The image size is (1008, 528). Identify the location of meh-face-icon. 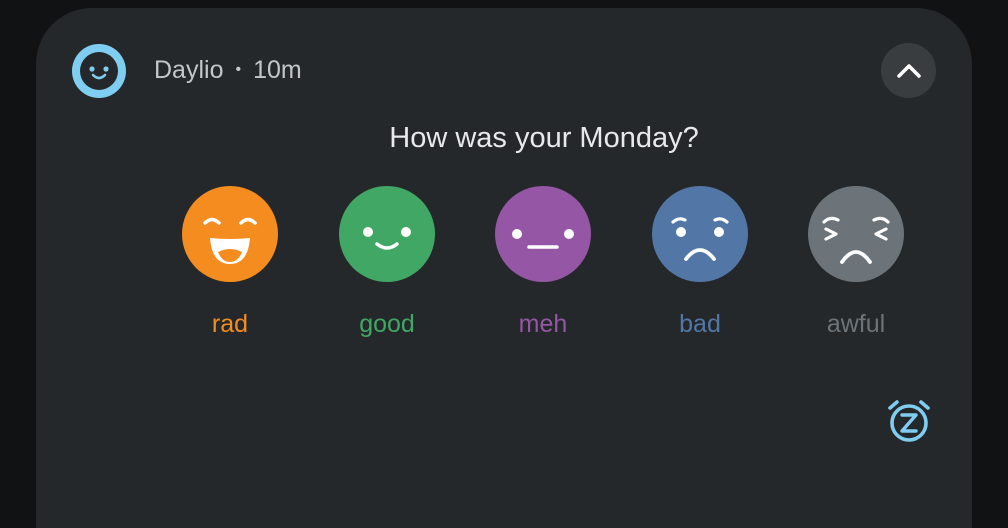
(543, 234).